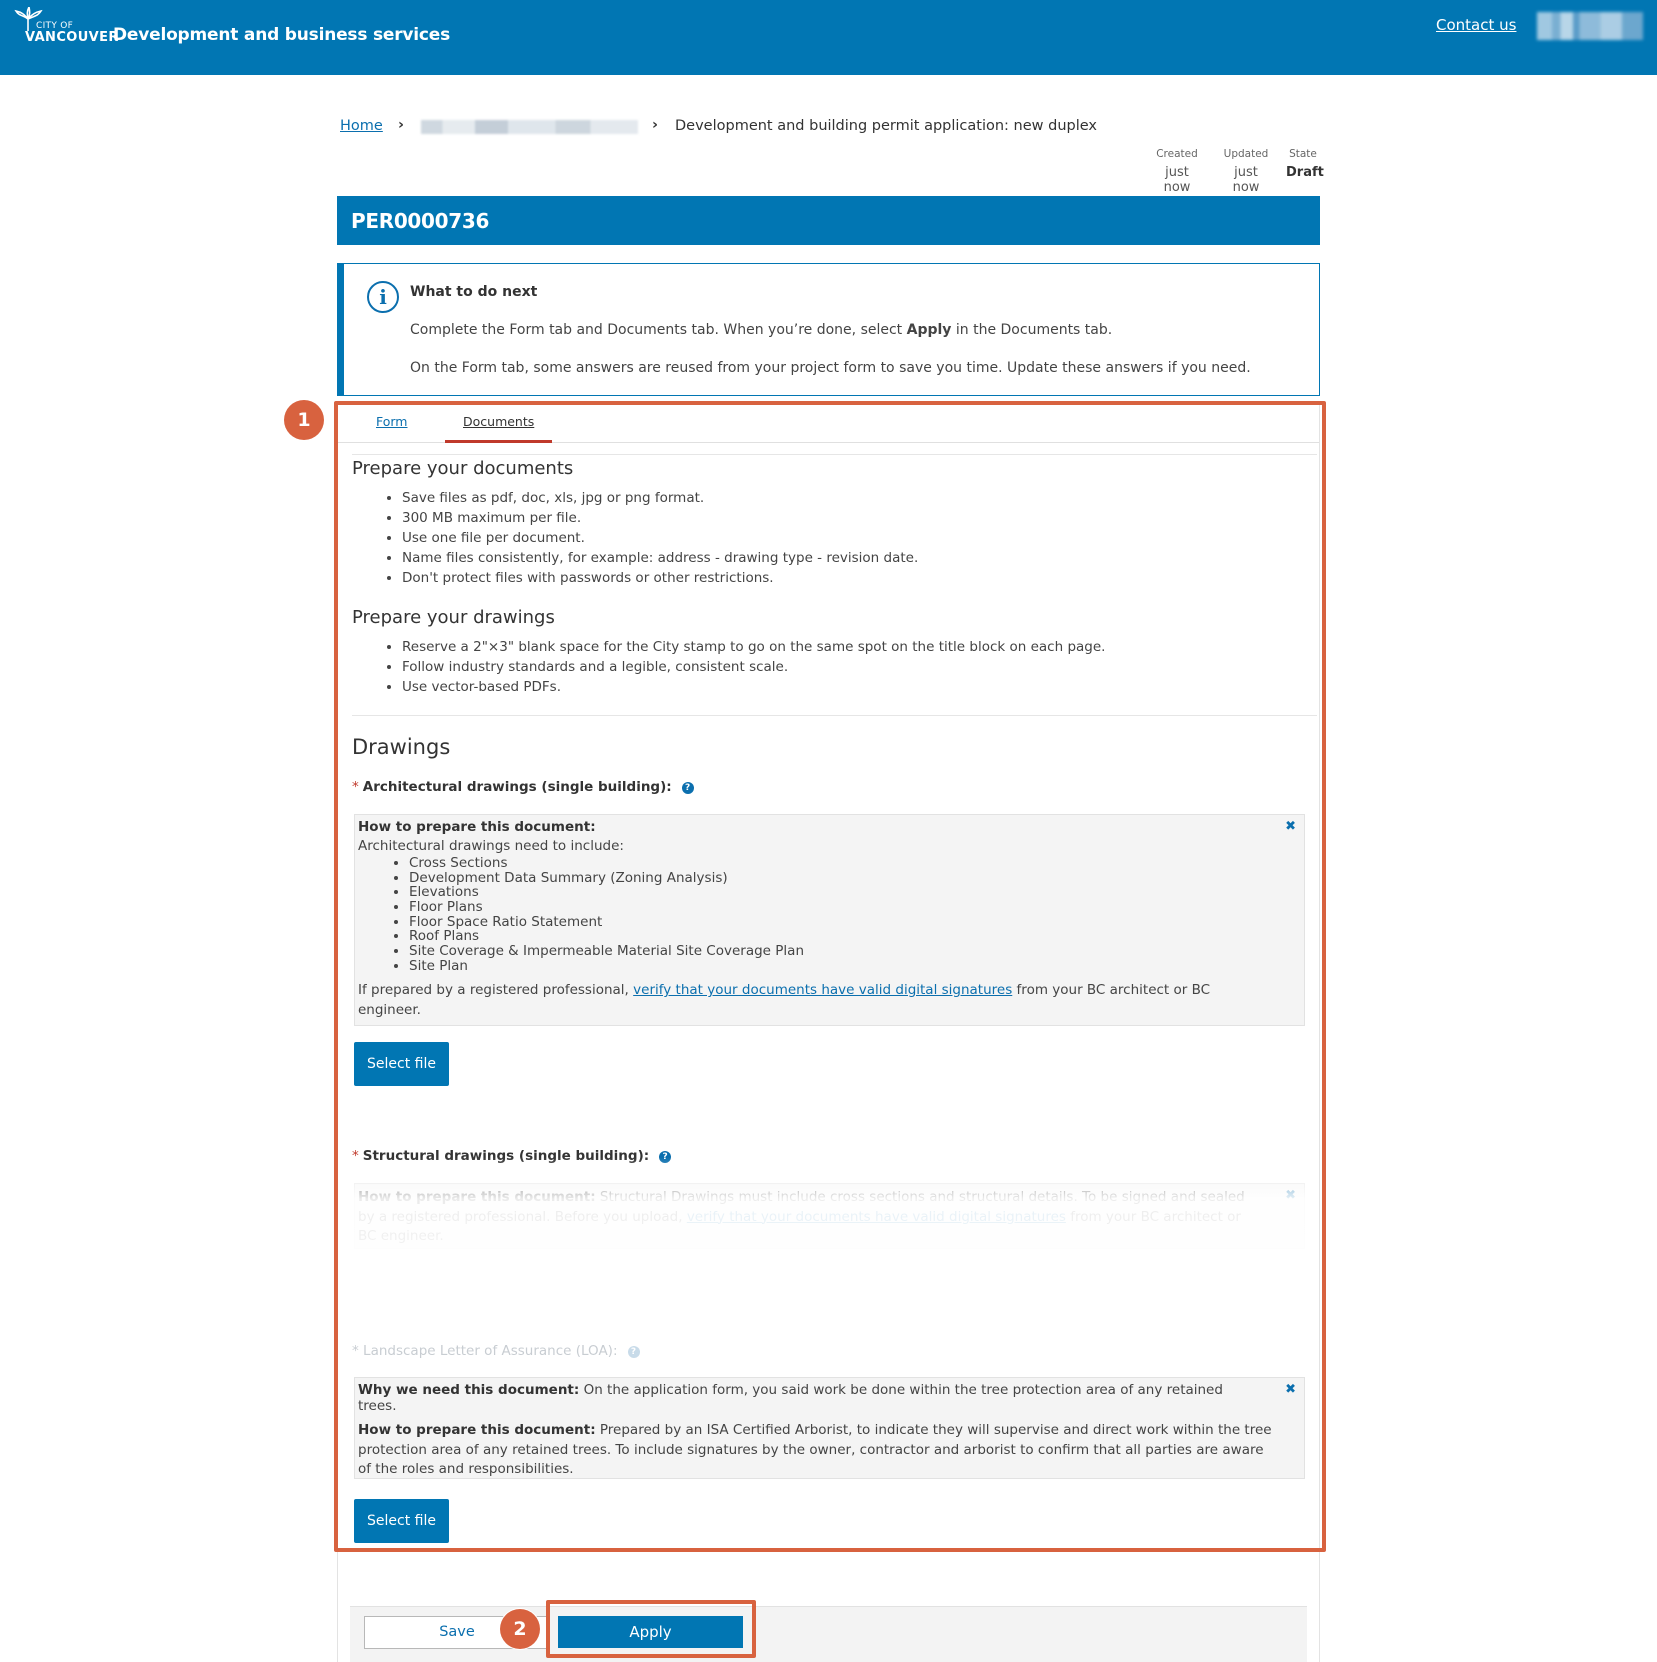 This screenshot has height=1662, width=1657. I want to click on info-icon: i, so click(383, 297).